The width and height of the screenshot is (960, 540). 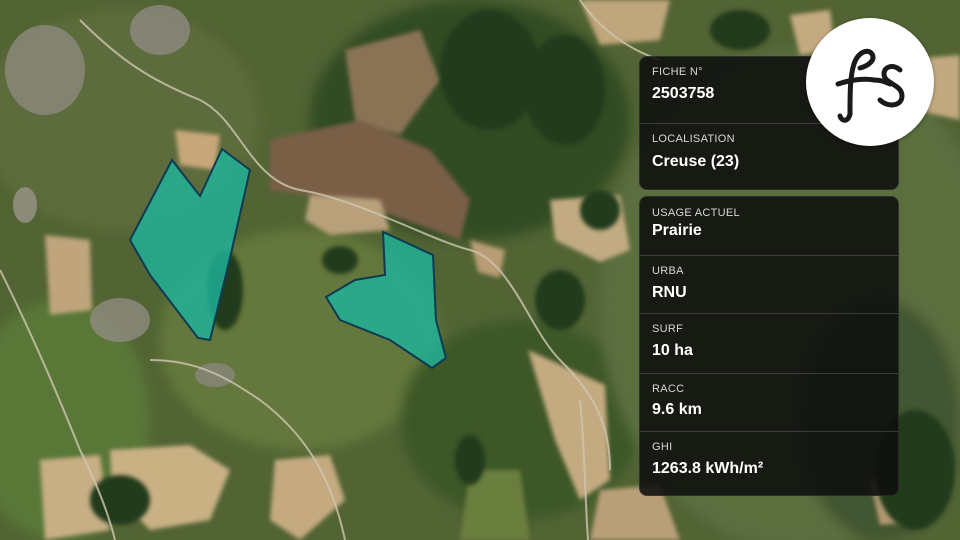 I want to click on fs-logo, so click(x=870, y=82).